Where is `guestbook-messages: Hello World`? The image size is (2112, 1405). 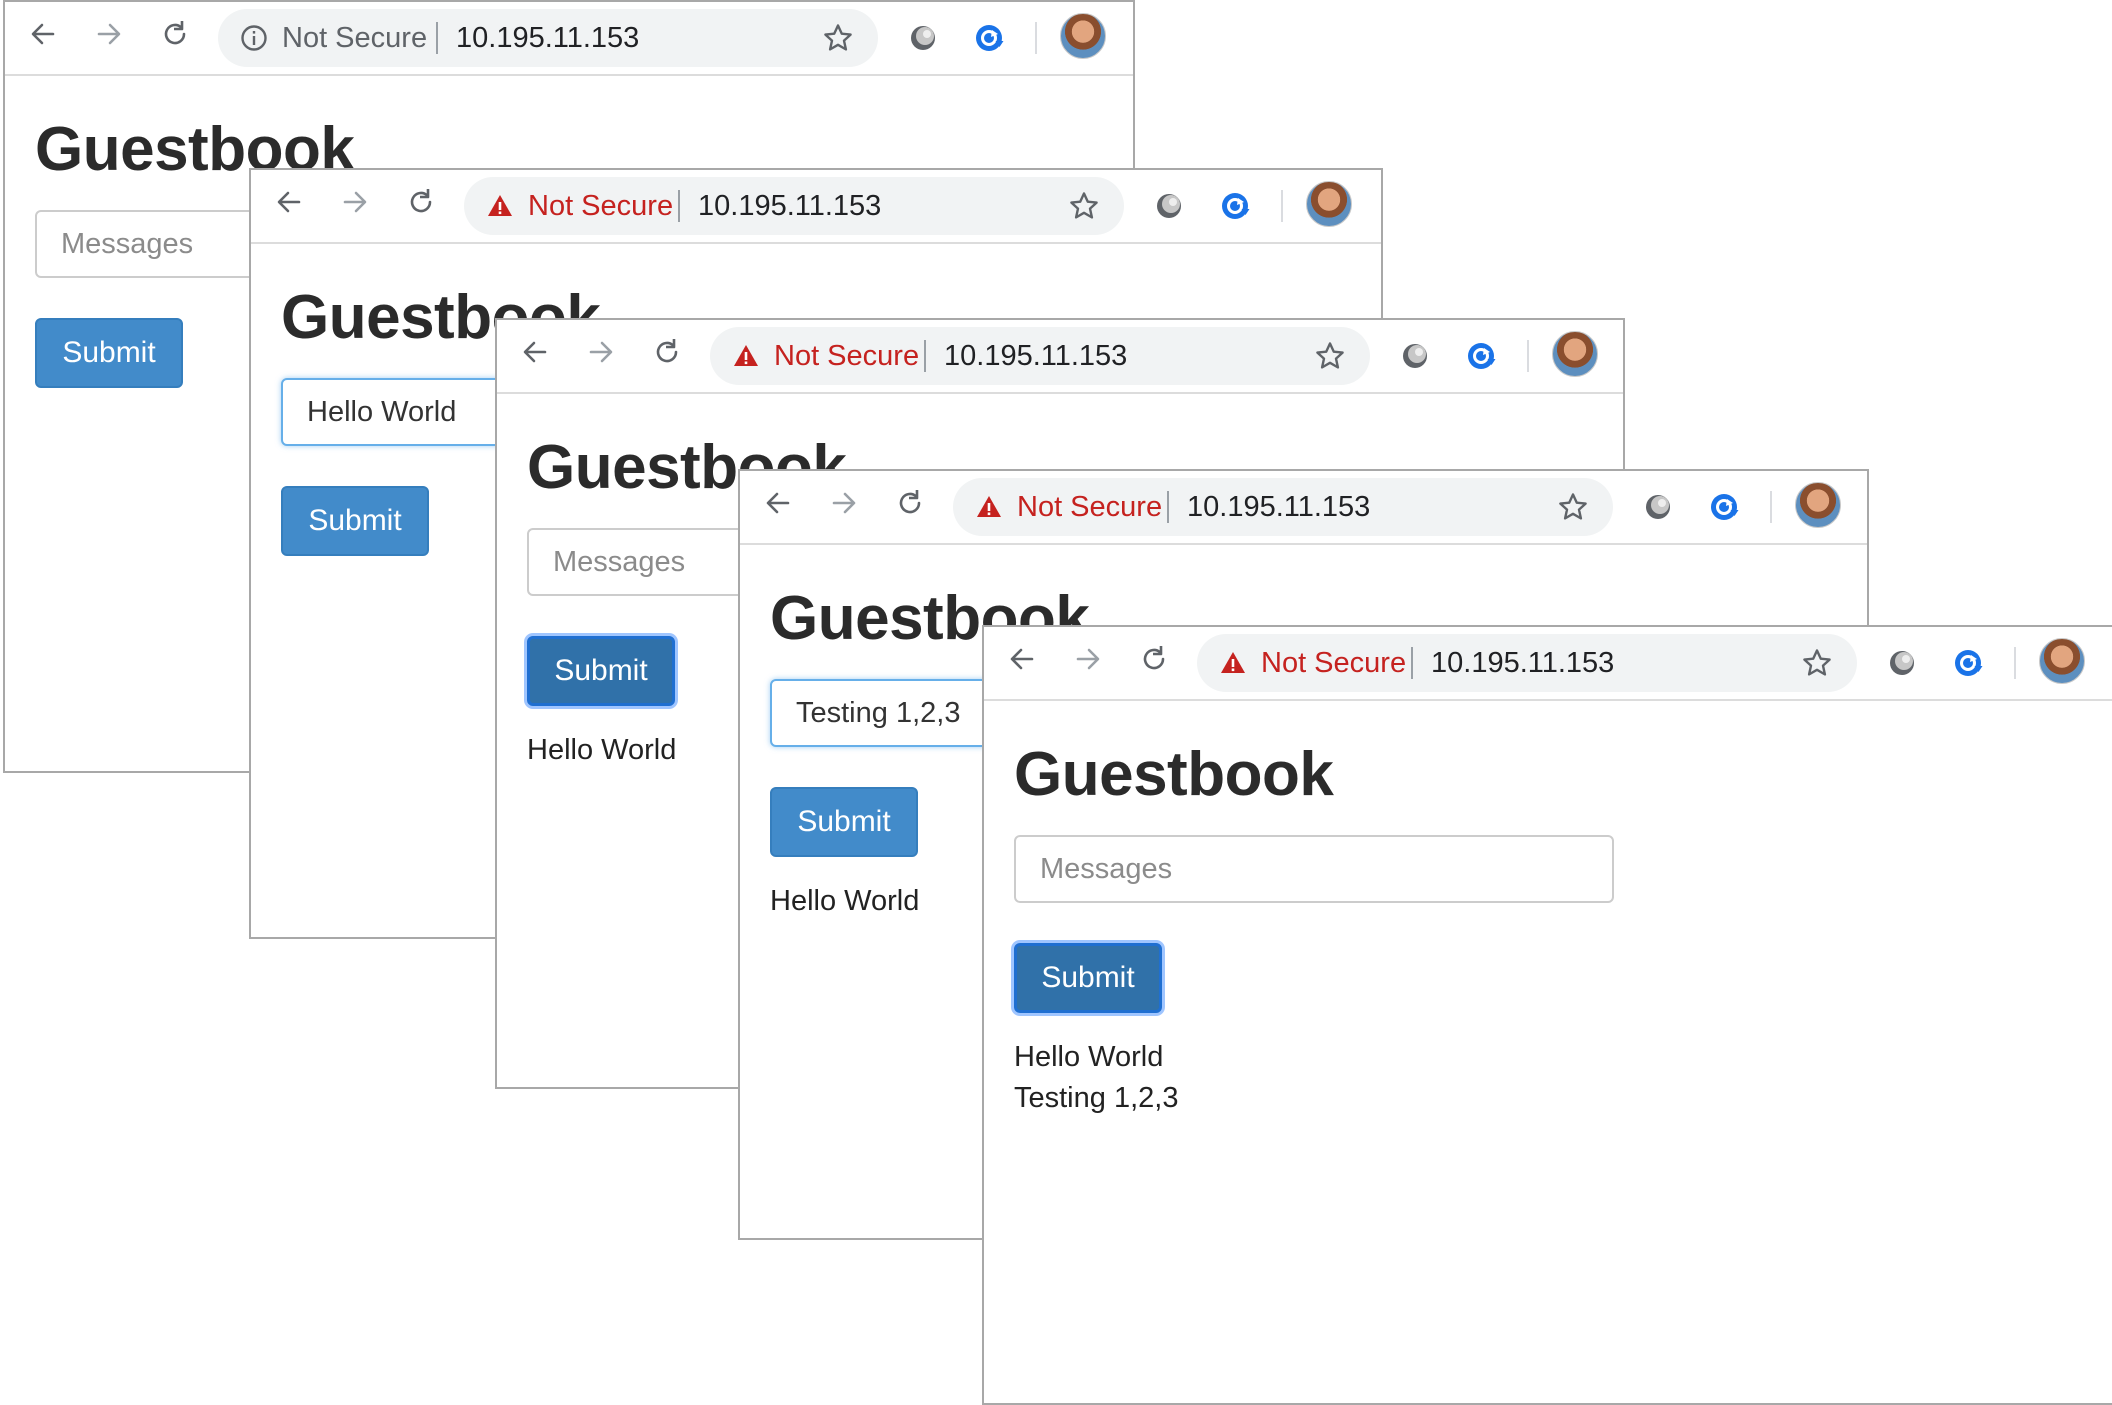
guestbook-messages: Hello World is located at coordinates (844, 901).